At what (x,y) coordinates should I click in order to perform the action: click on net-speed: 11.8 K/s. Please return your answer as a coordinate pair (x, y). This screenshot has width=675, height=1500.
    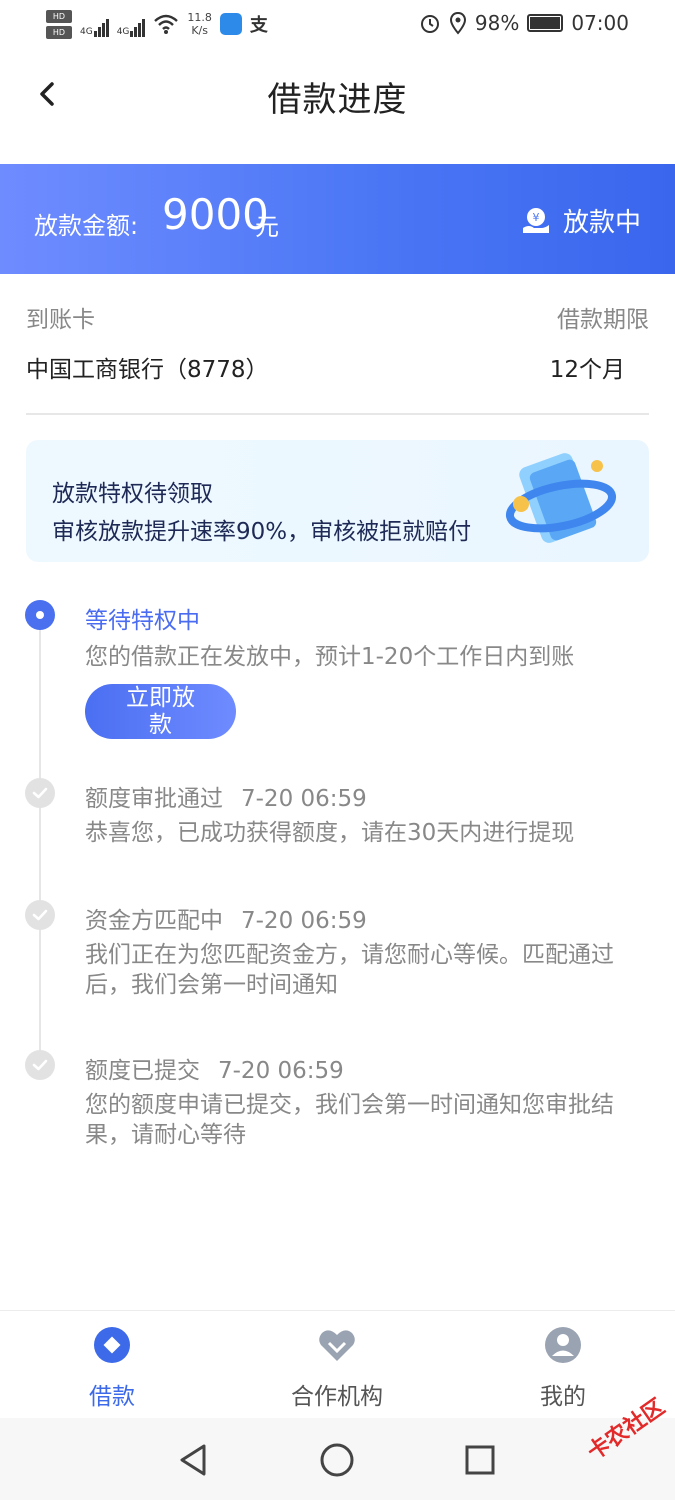
    Looking at the image, I should click on (199, 24).